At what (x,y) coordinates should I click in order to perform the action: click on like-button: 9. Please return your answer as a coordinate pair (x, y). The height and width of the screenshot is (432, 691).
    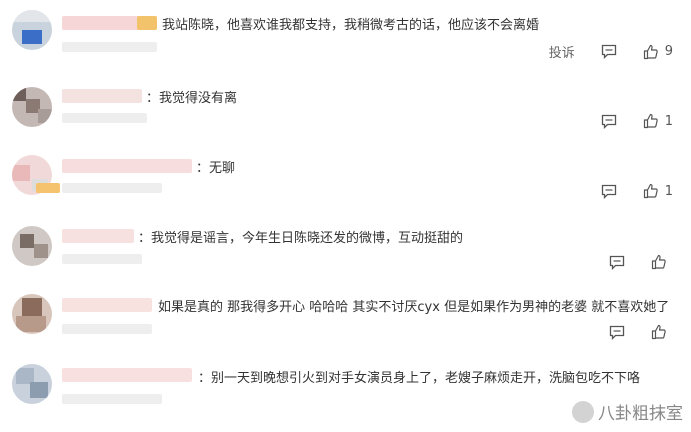
    Looking at the image, I should click on (658, 52).